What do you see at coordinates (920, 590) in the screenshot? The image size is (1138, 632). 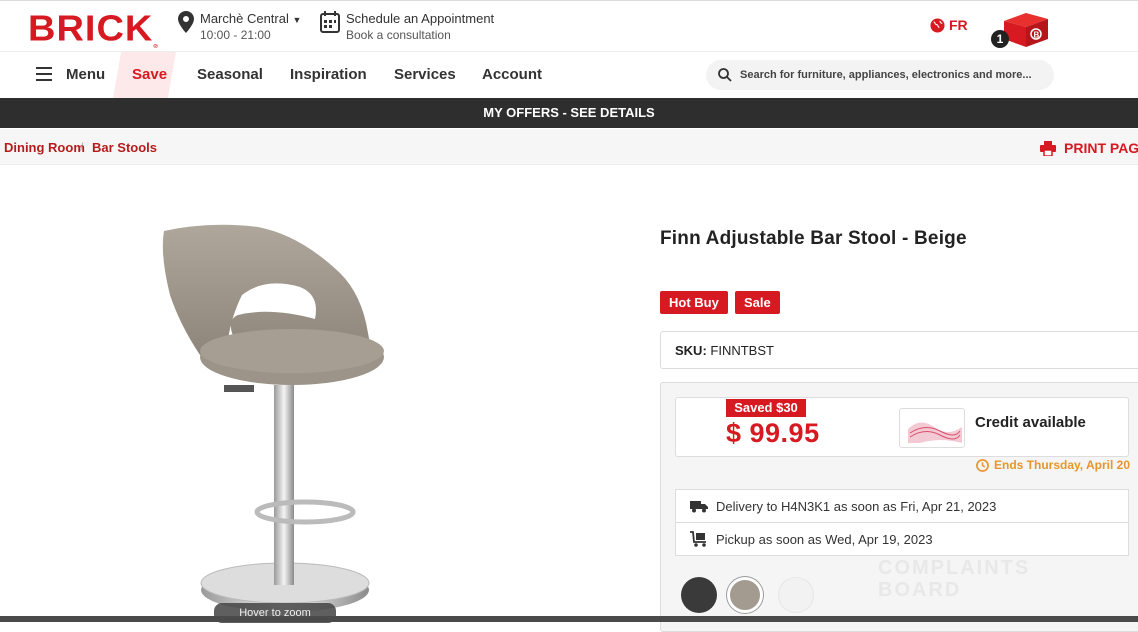 I see `watermark-line-2: BOARD` at bounding box center [920, 590].